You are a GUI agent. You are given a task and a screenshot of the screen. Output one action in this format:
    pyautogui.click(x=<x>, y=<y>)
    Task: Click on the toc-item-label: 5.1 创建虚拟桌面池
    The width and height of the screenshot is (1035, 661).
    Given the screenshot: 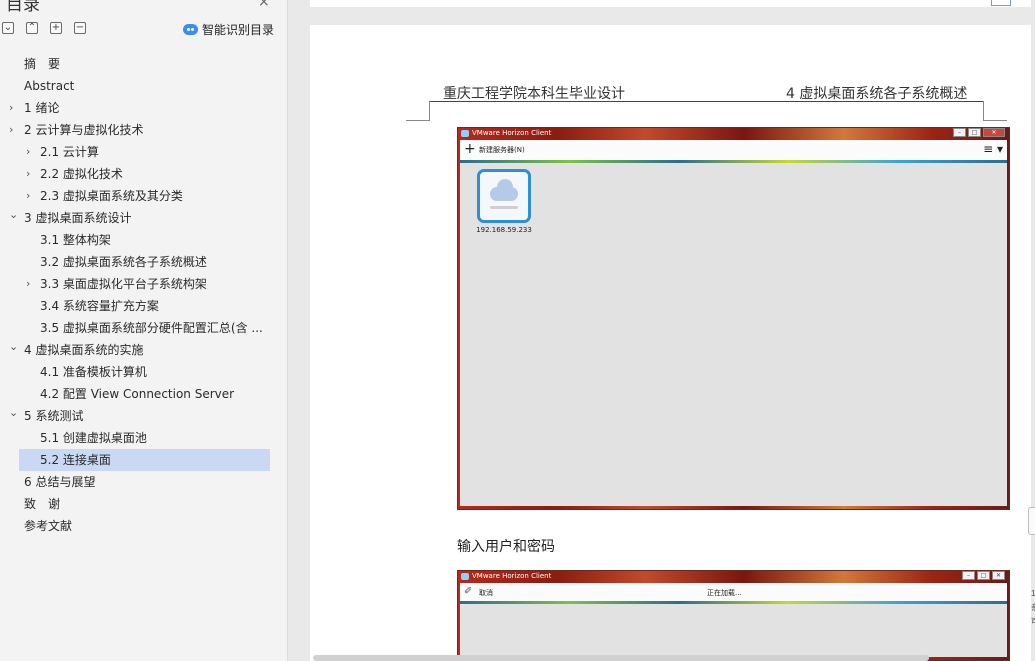 What is the action you would take?
    pyautogui.click(x=93, y=438)
    